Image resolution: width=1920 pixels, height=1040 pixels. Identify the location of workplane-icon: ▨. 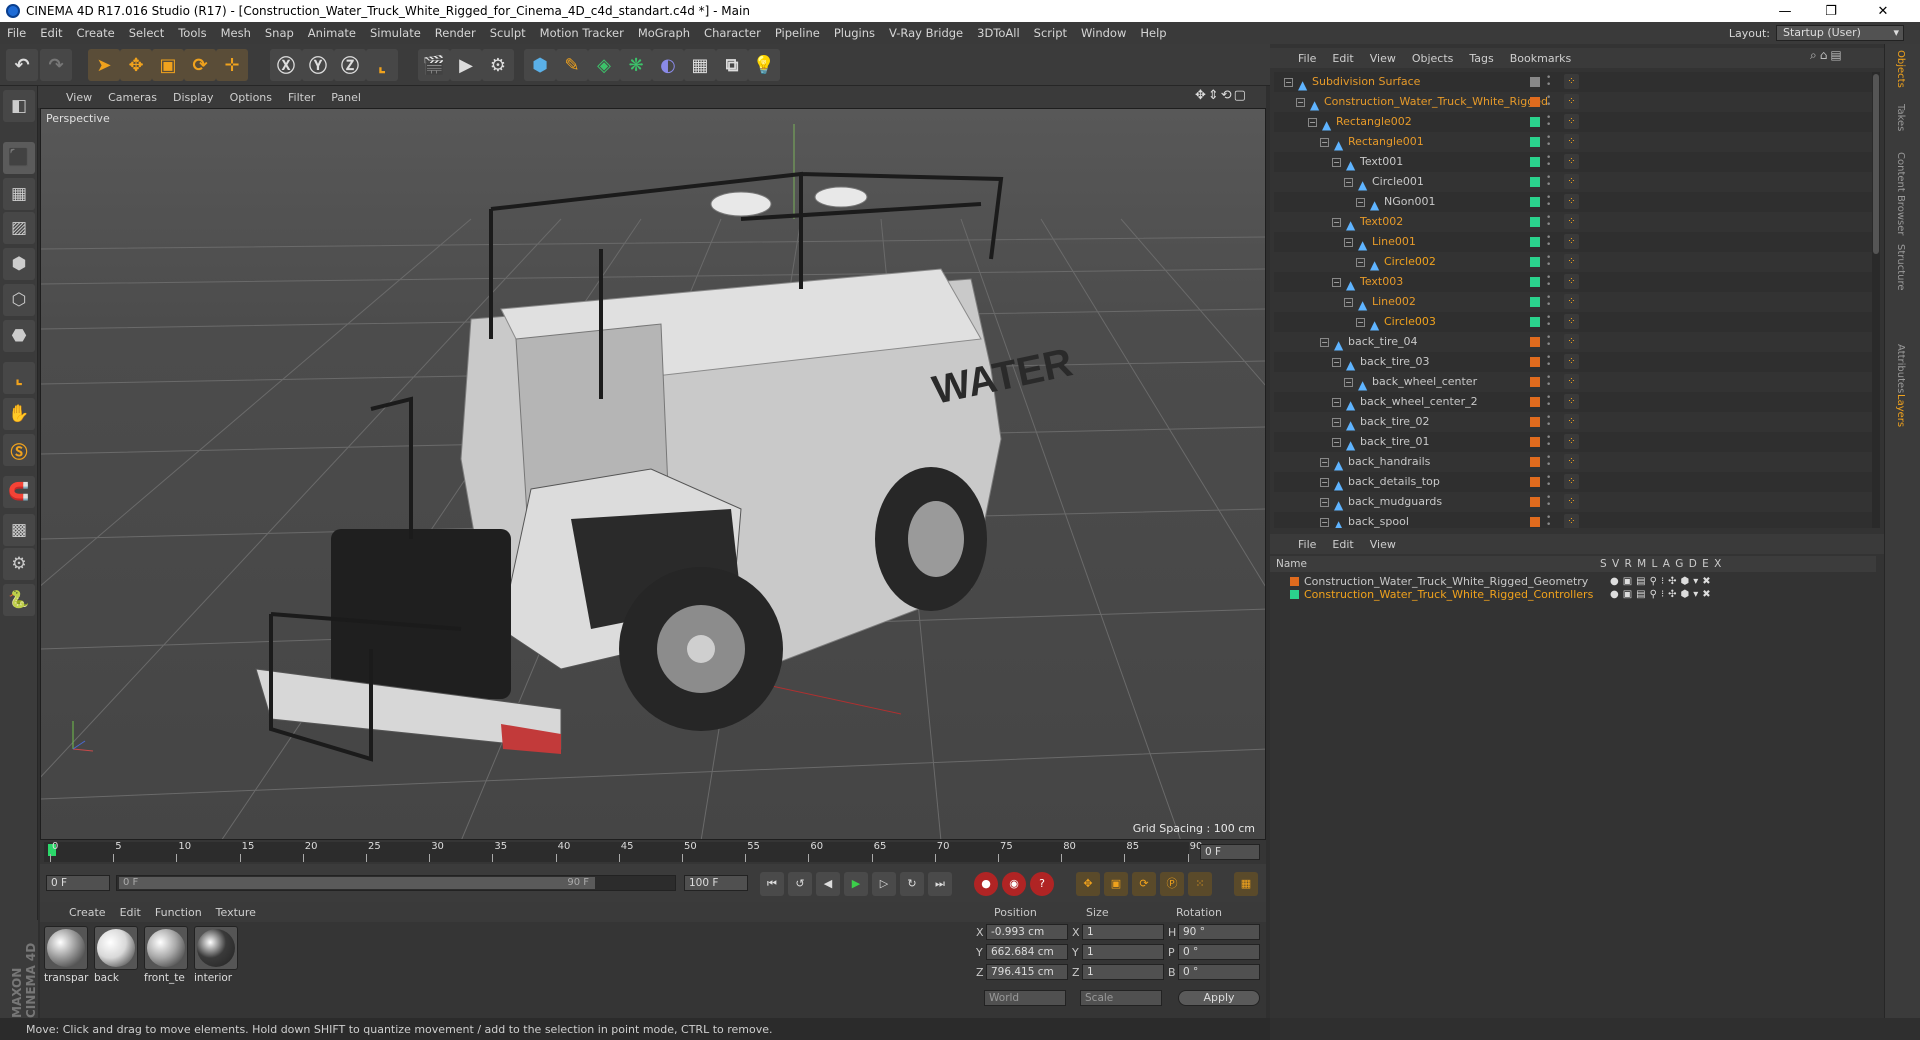
(19, 228).